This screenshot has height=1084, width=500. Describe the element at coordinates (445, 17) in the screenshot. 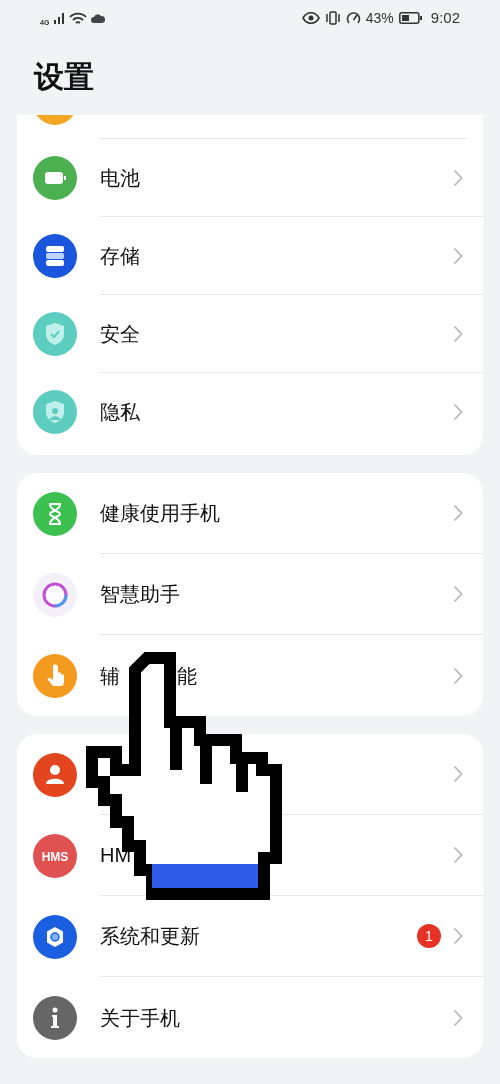

I see `time: 9:02` at that location.